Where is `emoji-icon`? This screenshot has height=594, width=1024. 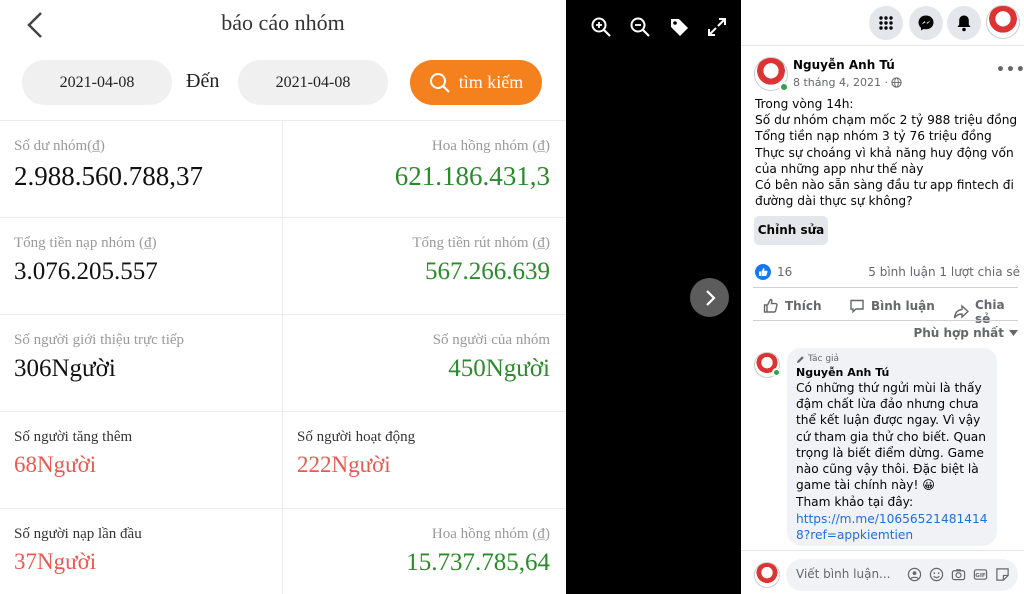
emoji-icon is located at coordinates (936, 574).